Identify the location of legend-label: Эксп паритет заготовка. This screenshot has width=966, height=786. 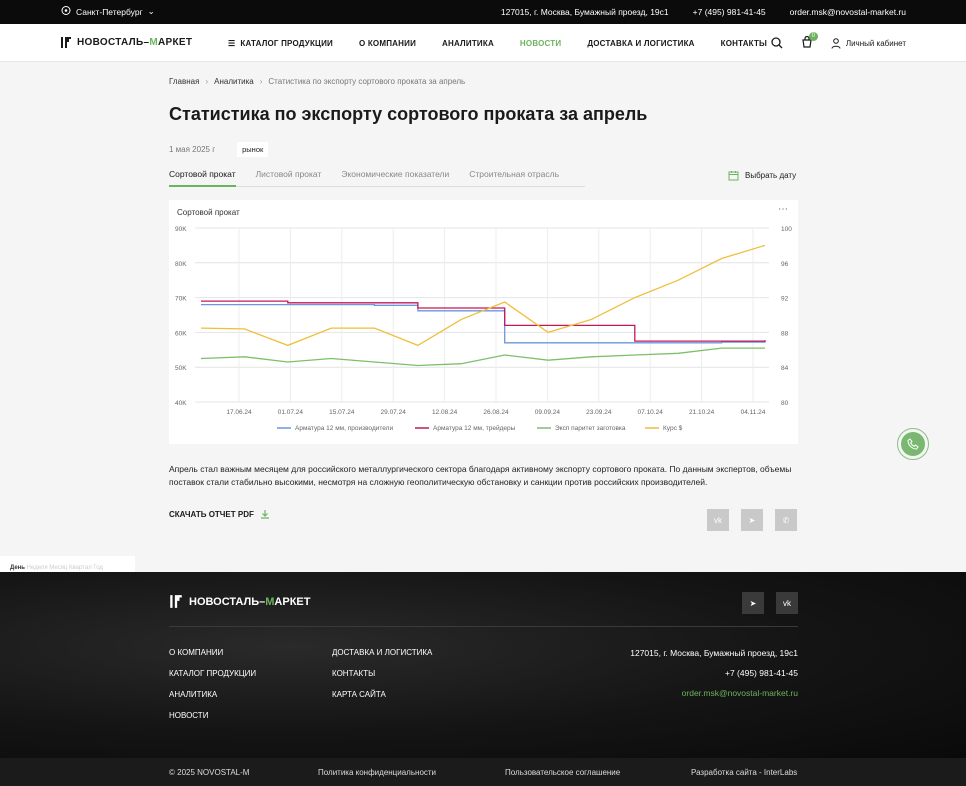
(590, 428).